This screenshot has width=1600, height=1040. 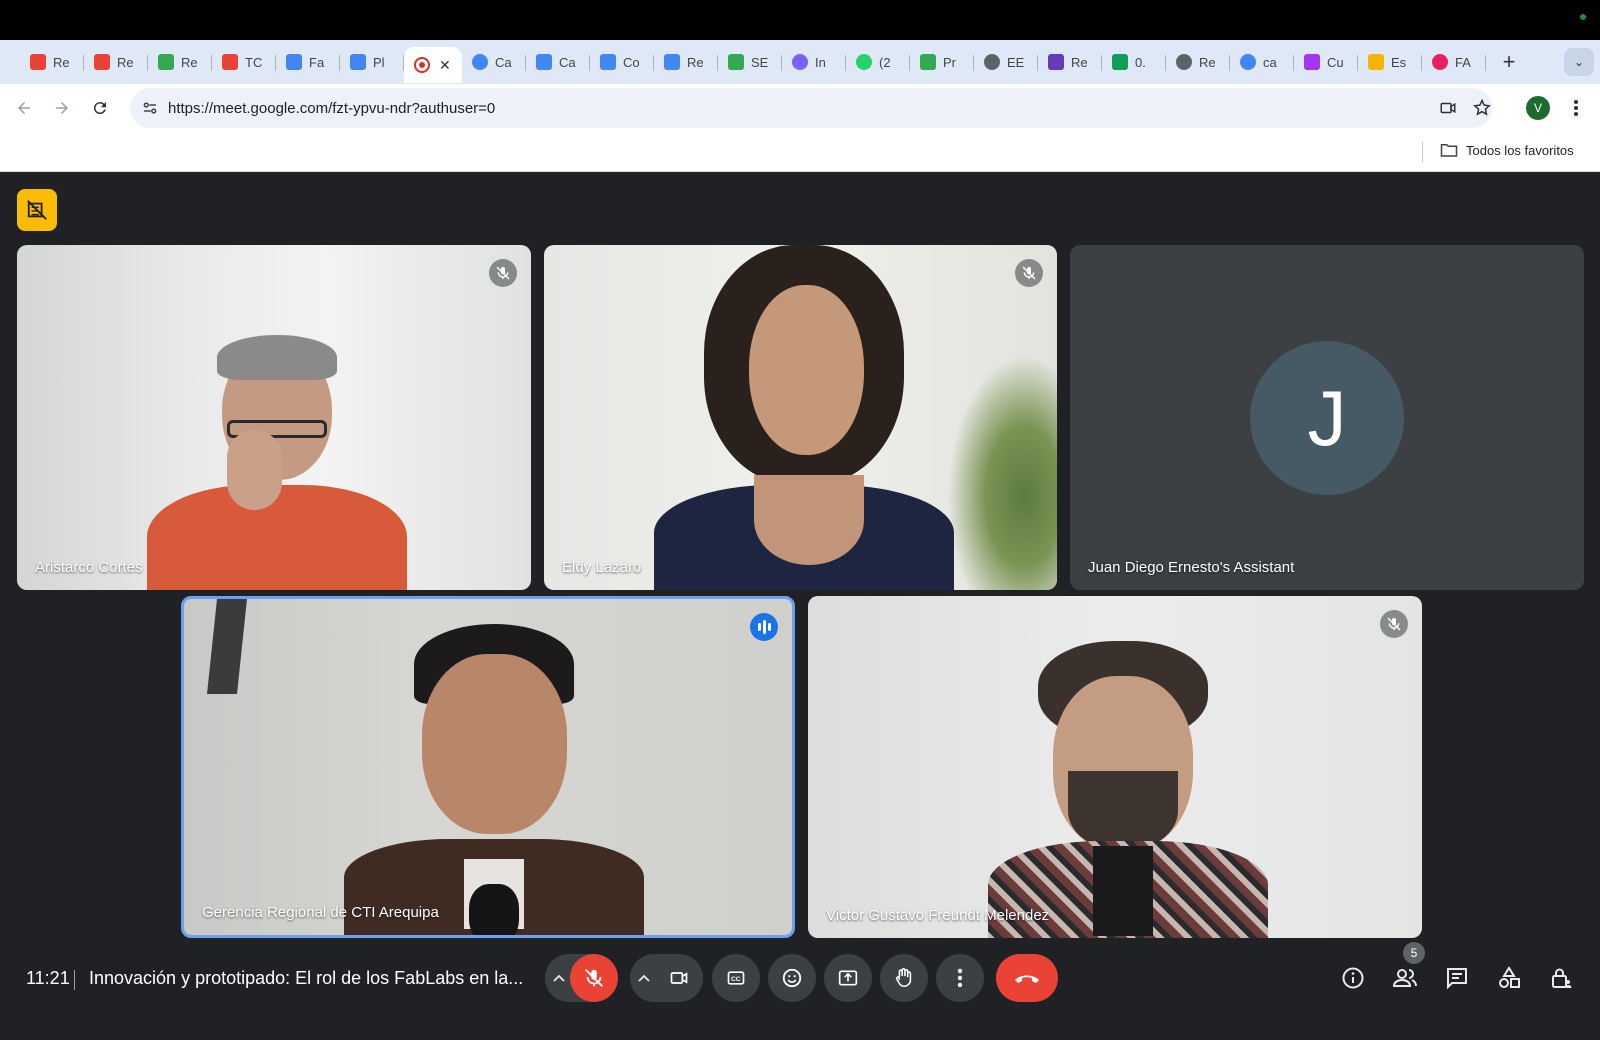 I want to click on closed-captions-icon: CC, so click(x=736, y=978).